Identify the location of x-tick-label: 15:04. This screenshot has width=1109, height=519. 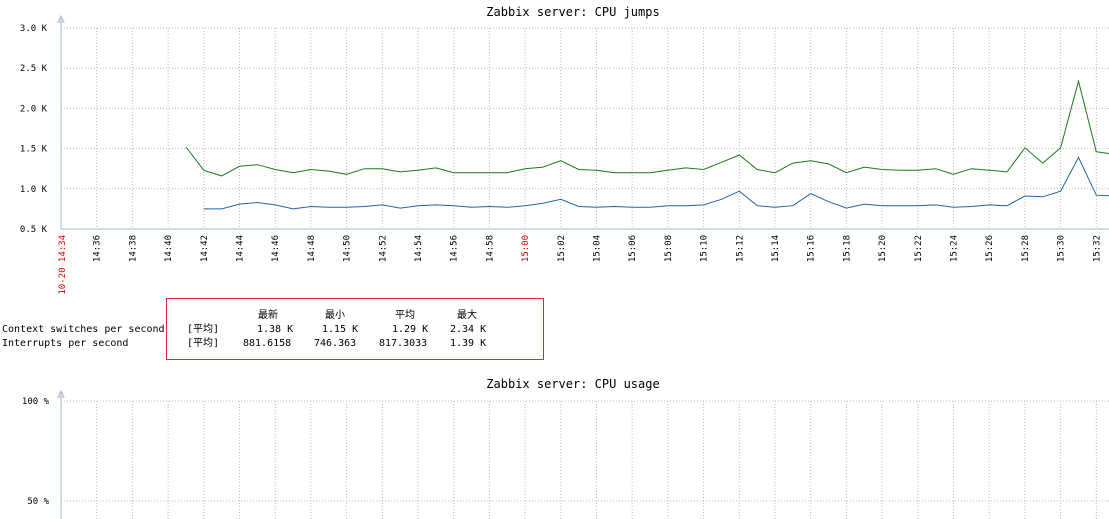
(598, 248).